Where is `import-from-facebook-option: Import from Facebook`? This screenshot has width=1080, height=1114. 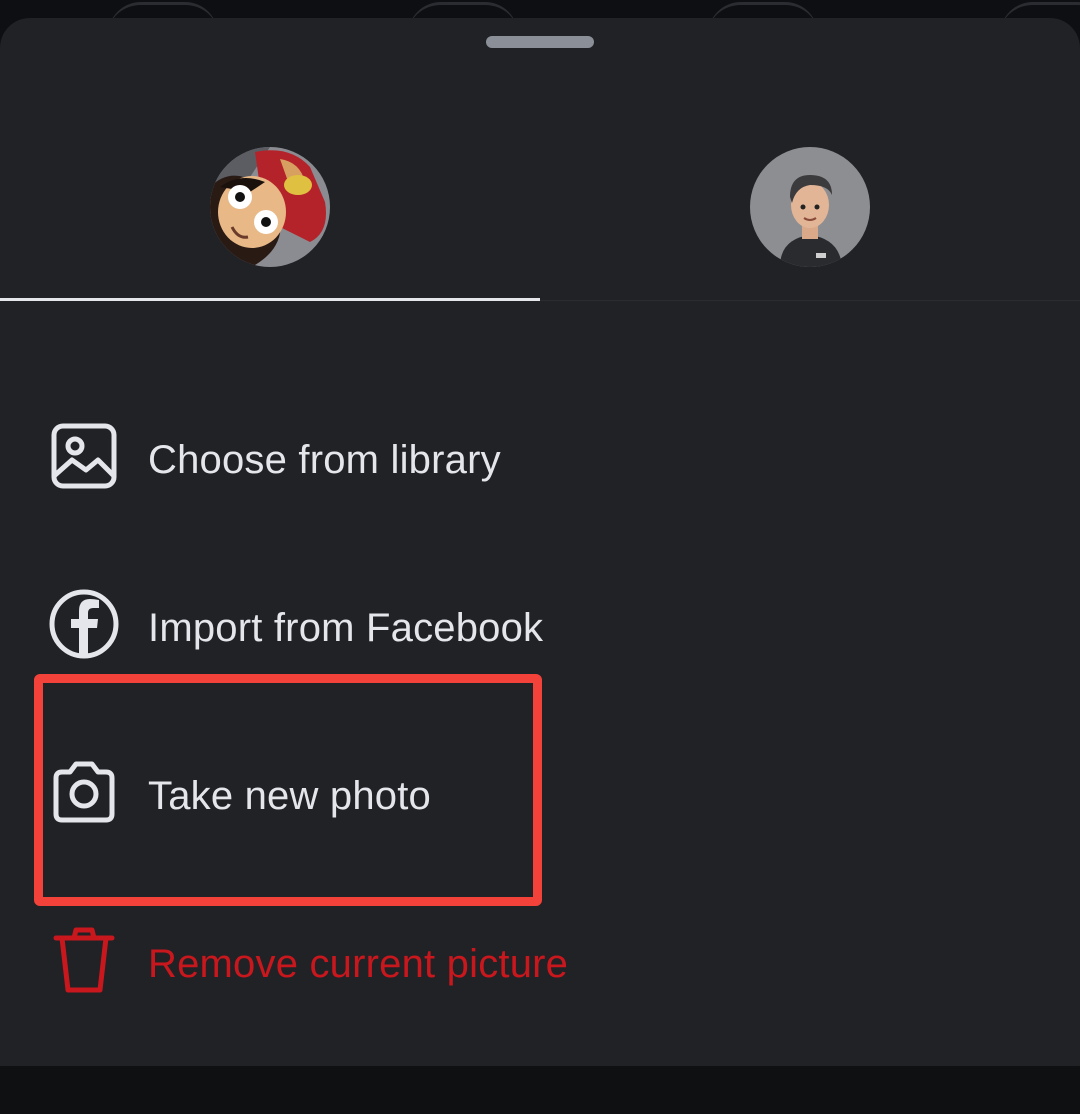
import-from-facebook-option: Import from Facebook is located at coordinates (540, 628).